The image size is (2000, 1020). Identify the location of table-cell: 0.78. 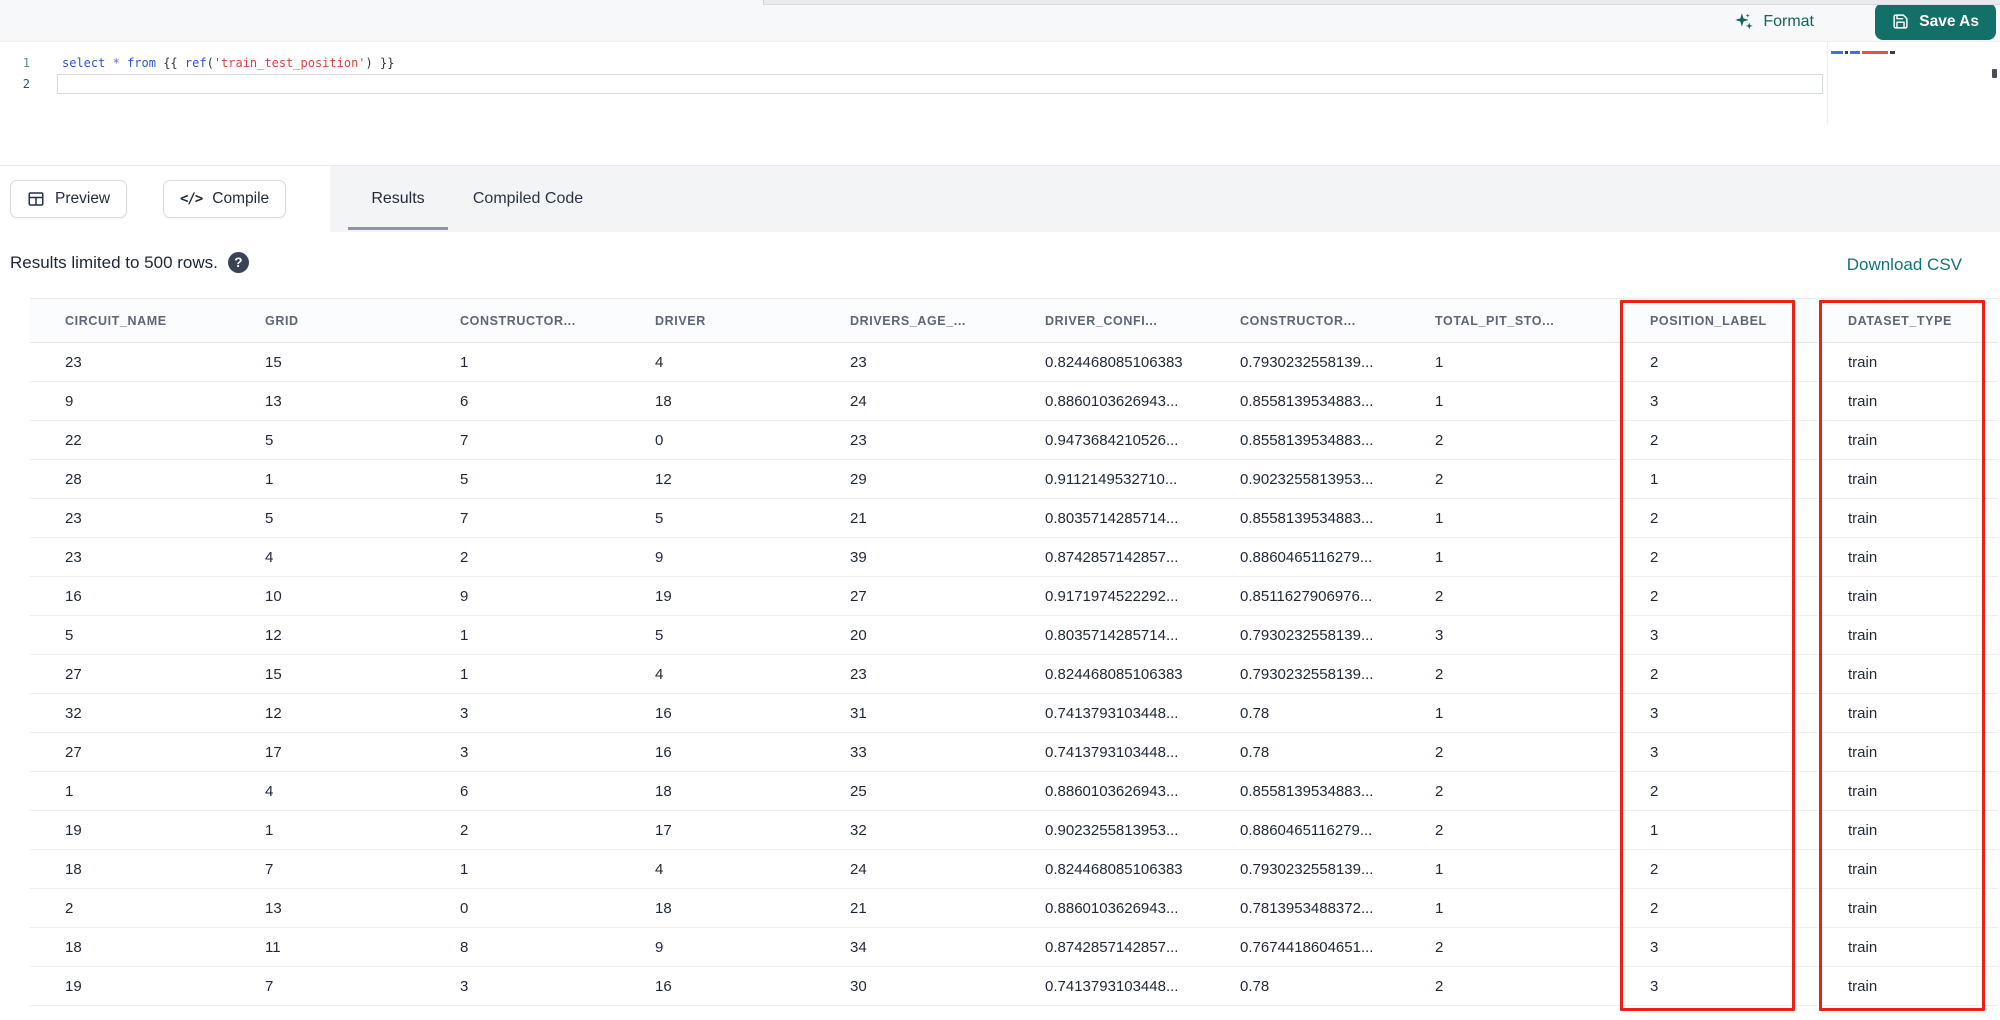
(1255, 713).